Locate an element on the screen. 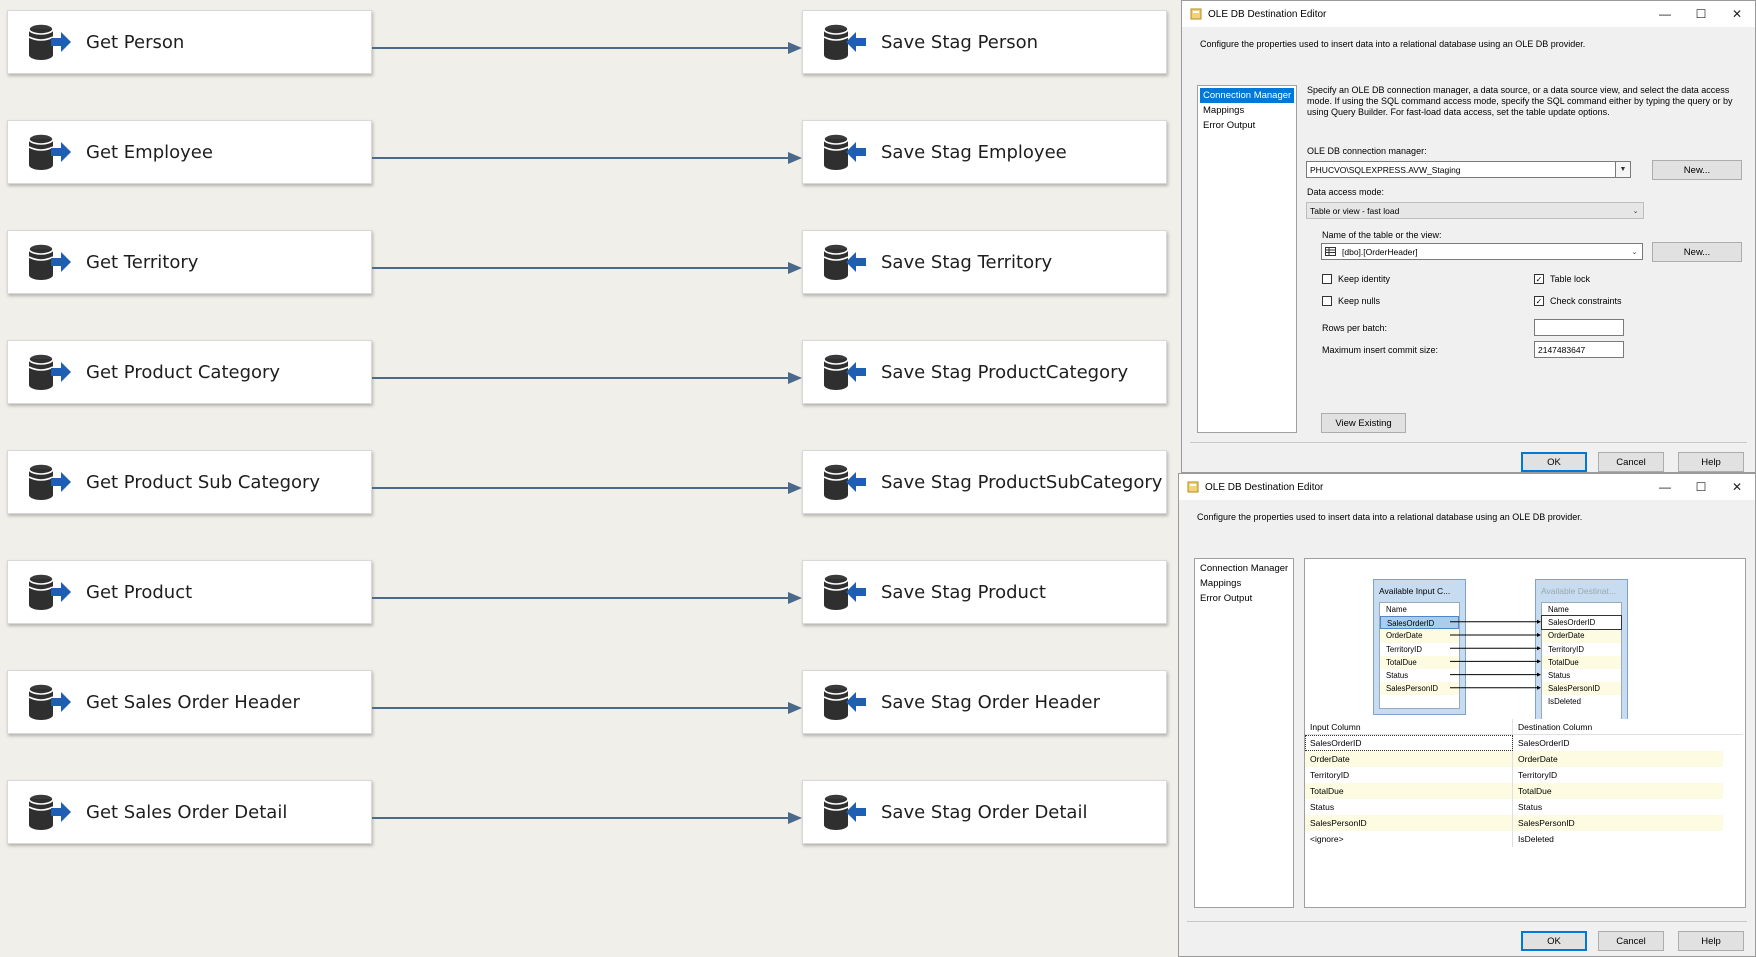  input-column-cell: <ignore> is located at coordinates (1409, 839).